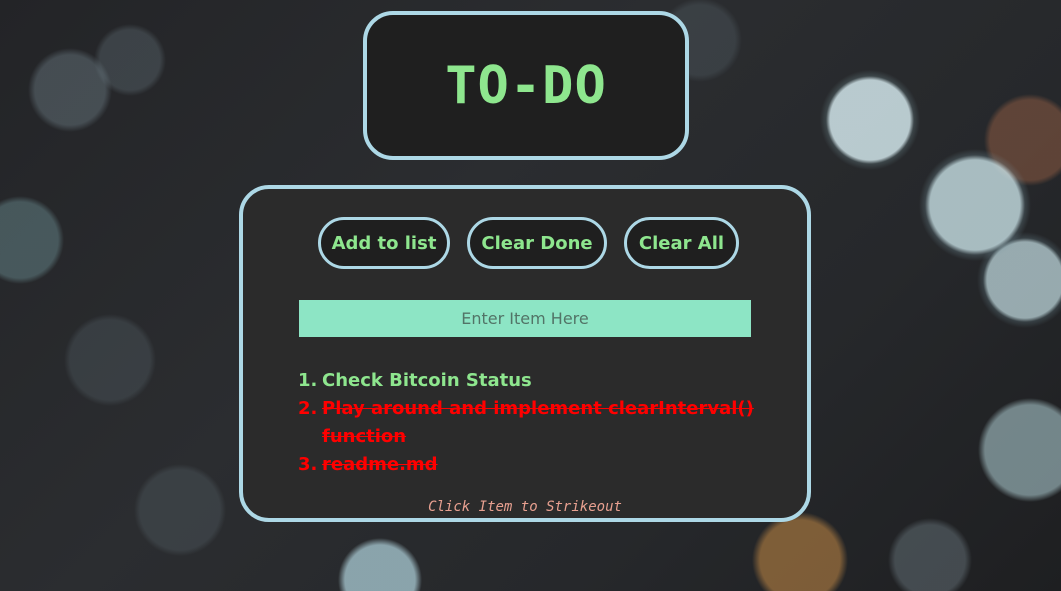 This screenshot has width=1061, height=591. I want to click on clear-all-button: Clear All, so click(681, 243).